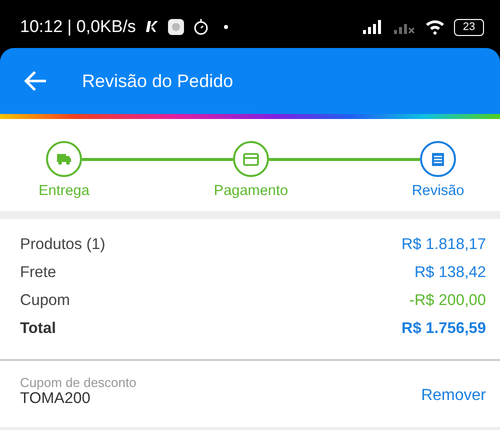 The image size is (500, 430). Describe the element at coordinates (450, 273) in the screenshot. I see `summary-value: R$ 138,42` at that location.